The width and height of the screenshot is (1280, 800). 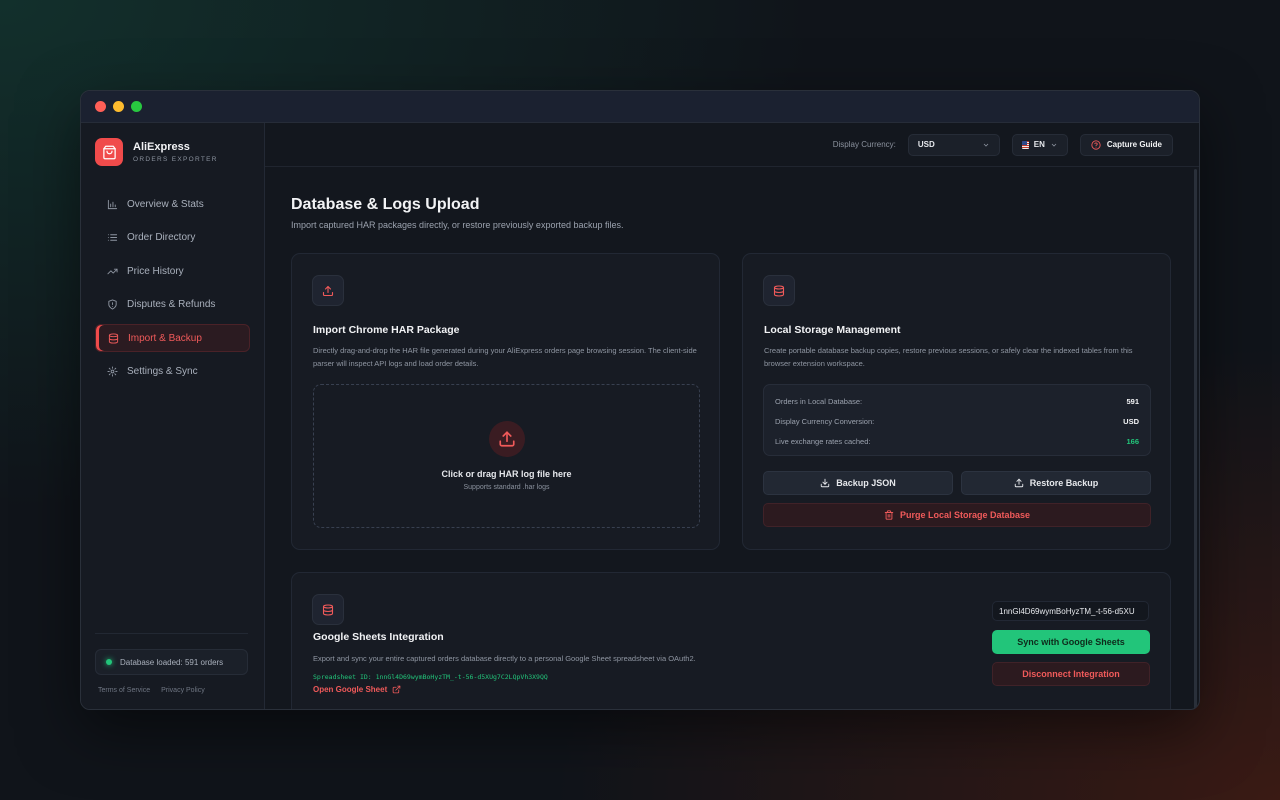 What do you see at coordinates (161, 147) in the screenshot?
I see `brand-name: AliExpress` at bounding box center [161, 147].